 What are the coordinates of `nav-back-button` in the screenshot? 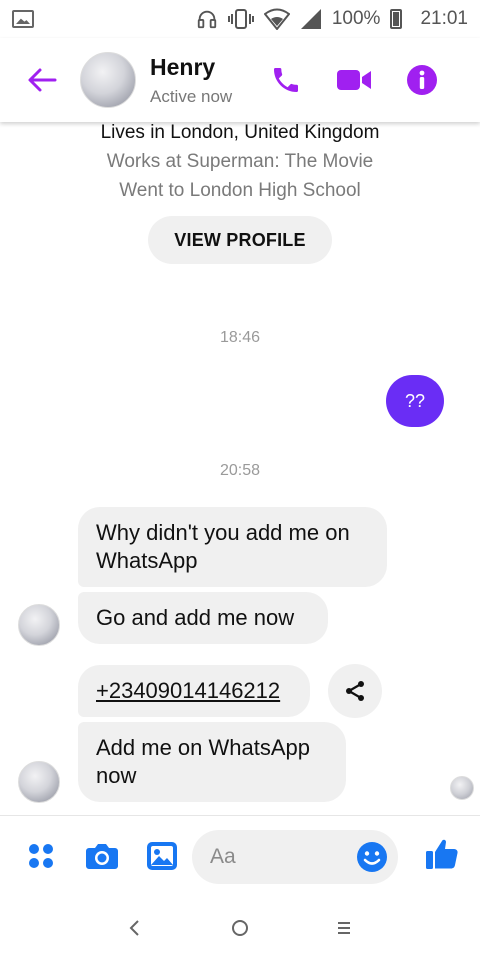 It's located at (134, 928).